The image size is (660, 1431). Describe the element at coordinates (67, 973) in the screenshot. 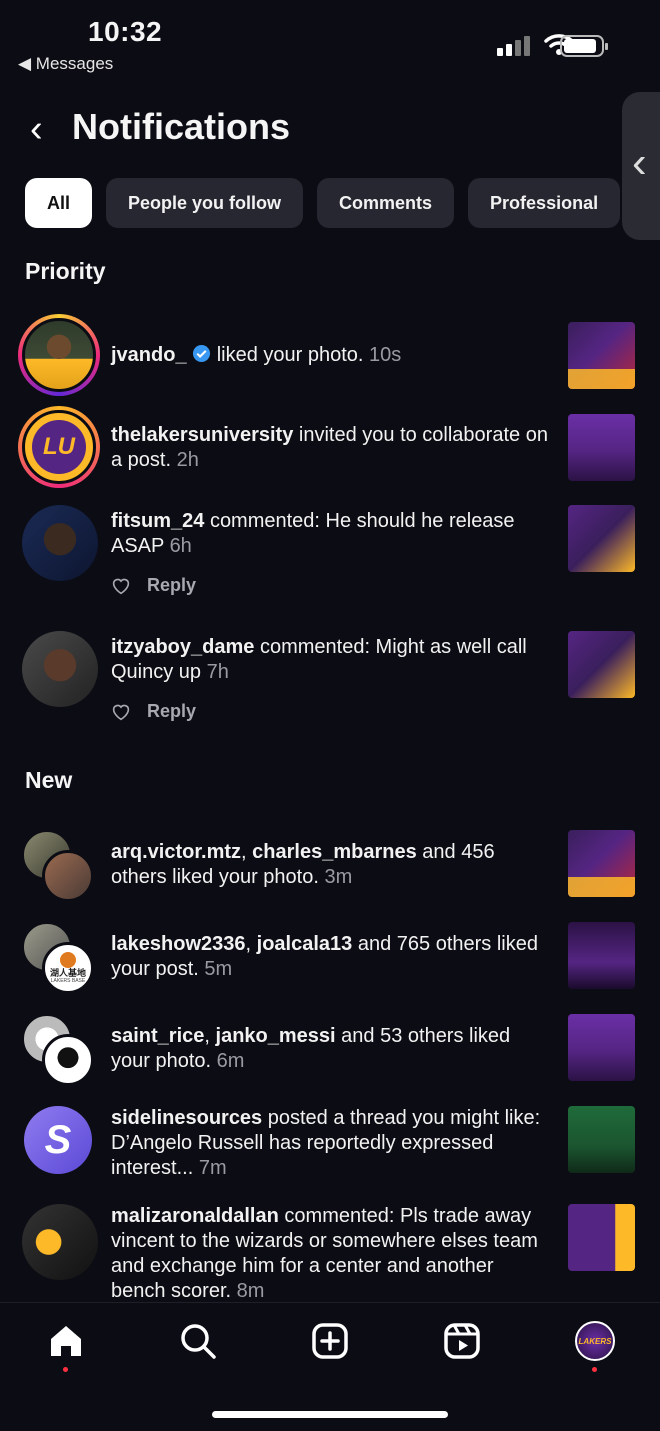

I see `lakers-base-text: 湖人基地` at that location.